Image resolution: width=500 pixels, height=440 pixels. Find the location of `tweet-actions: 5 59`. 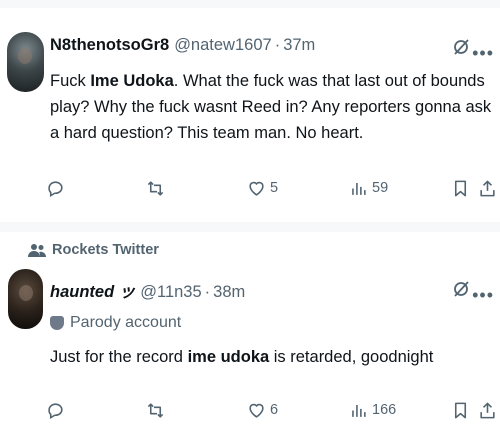

tweet-actions: 5 59 is located at coordinates (250, 188).